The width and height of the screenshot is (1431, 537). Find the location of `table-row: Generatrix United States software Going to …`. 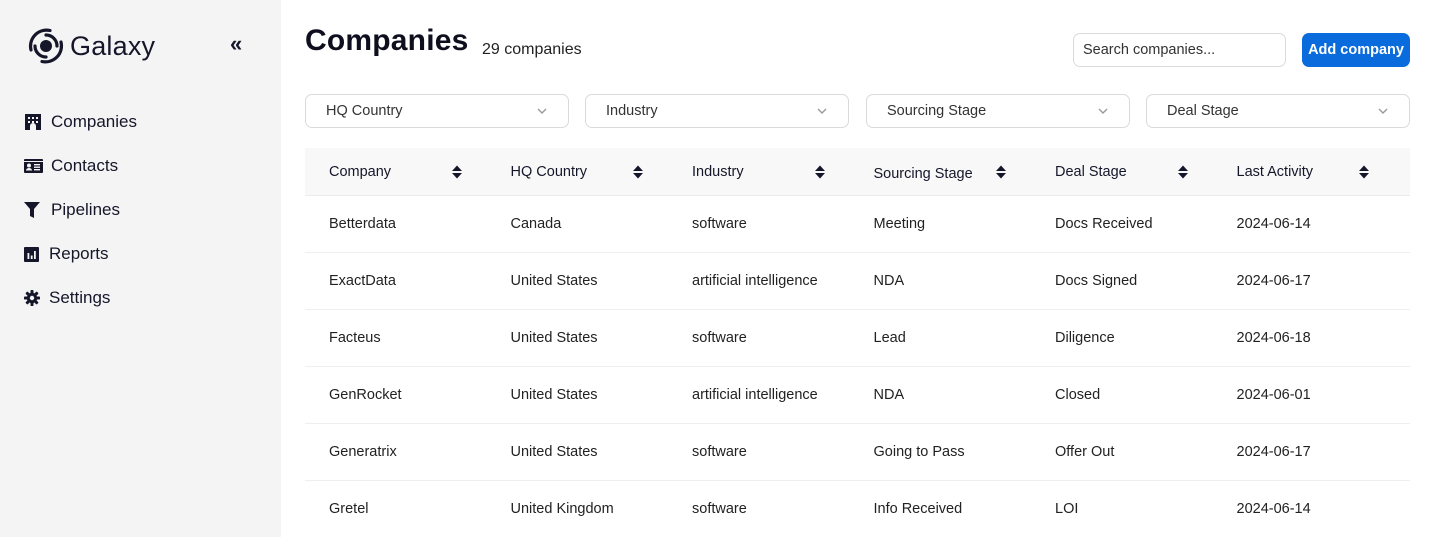

table-row: Generatrix United States software Going to … is located at coordinates (857, 452).